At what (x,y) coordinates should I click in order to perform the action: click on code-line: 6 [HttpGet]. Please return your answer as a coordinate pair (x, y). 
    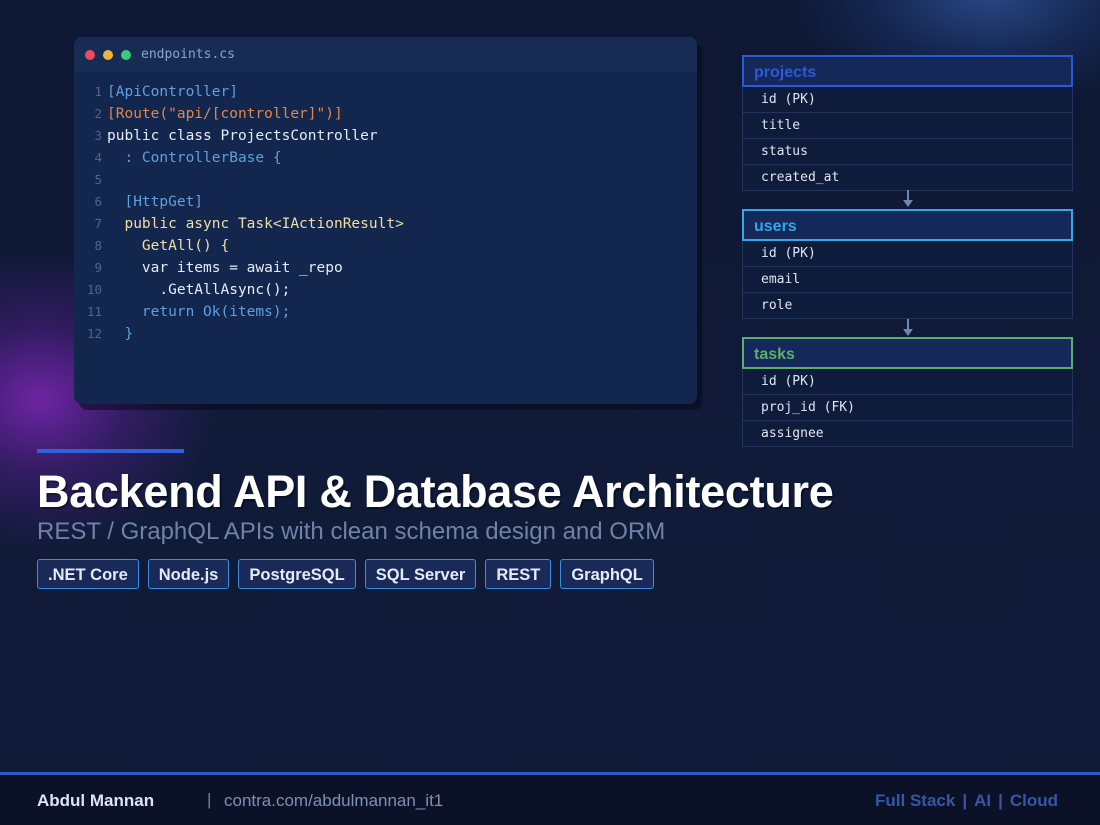
    Looking at the image, I should click on (385, 202).